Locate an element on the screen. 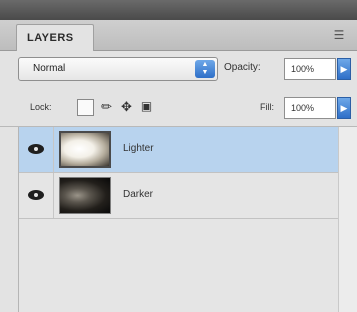 Image resolution: width=357 pixels, height=312 pixels. layer-row-lighter: Lighter is located at coordinates (179, 150).